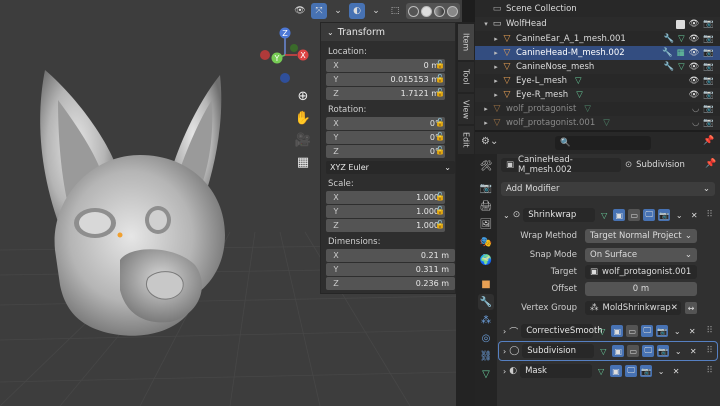  I want to click on subdivision-modifier-header: › ◯ Subdivision ▽ ▣ ▭ 🖵 📷 ⌄ ✕ ⠿, so click(608, 351).